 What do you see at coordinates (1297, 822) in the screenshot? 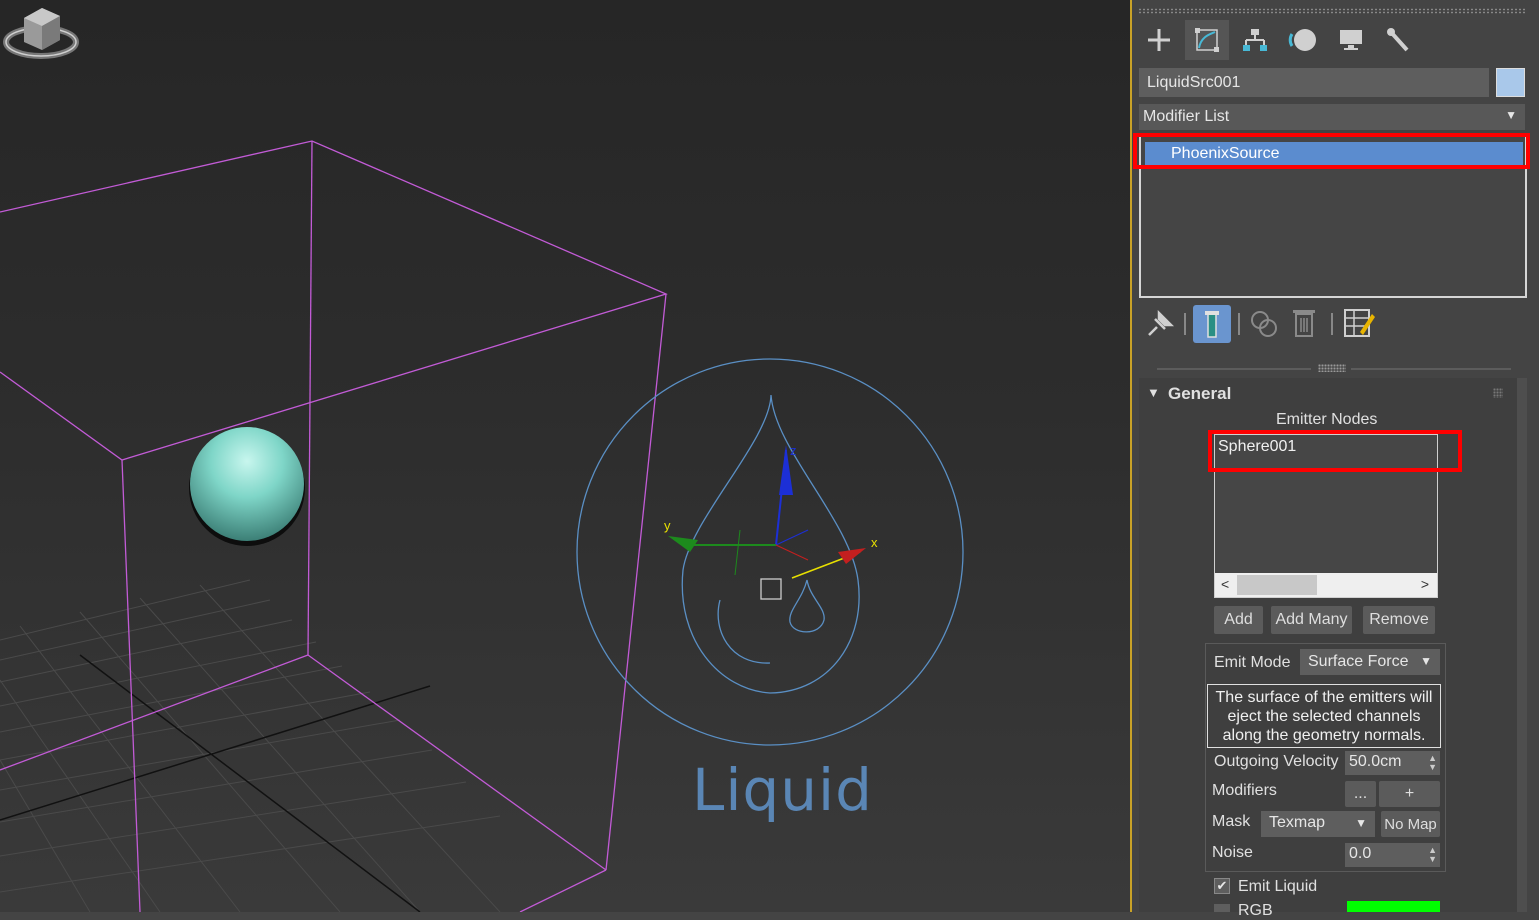
I see `mask-type-value: Texmap` at bounding box center [1297, 822].